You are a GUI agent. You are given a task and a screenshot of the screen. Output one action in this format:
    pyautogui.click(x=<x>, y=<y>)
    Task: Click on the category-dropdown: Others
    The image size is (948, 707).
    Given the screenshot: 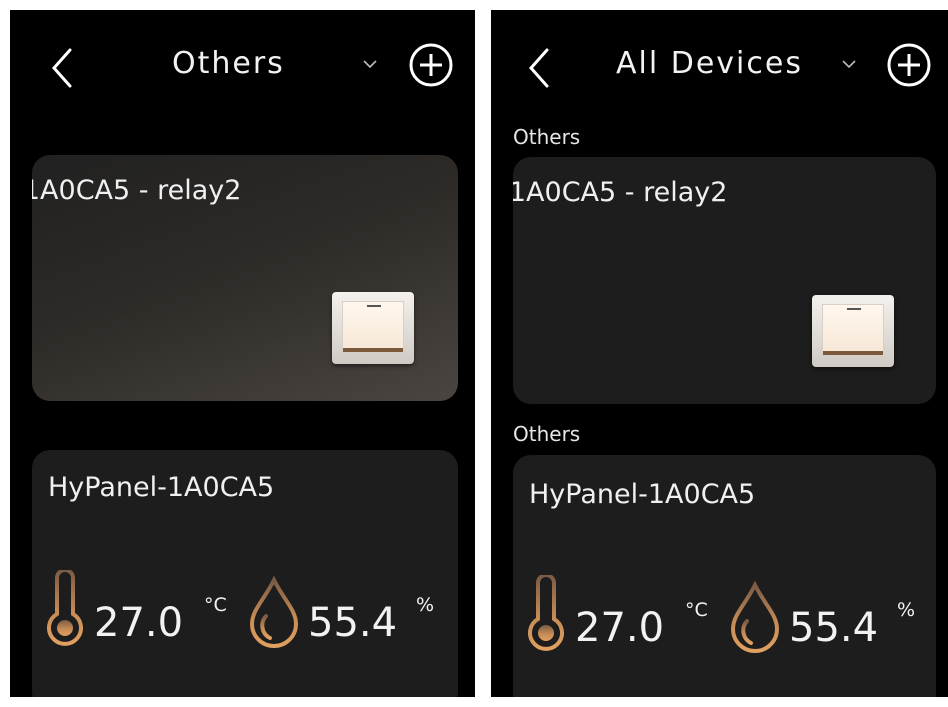 What is the action you would take?
    pyautogui.click(x=228, y=63)
    